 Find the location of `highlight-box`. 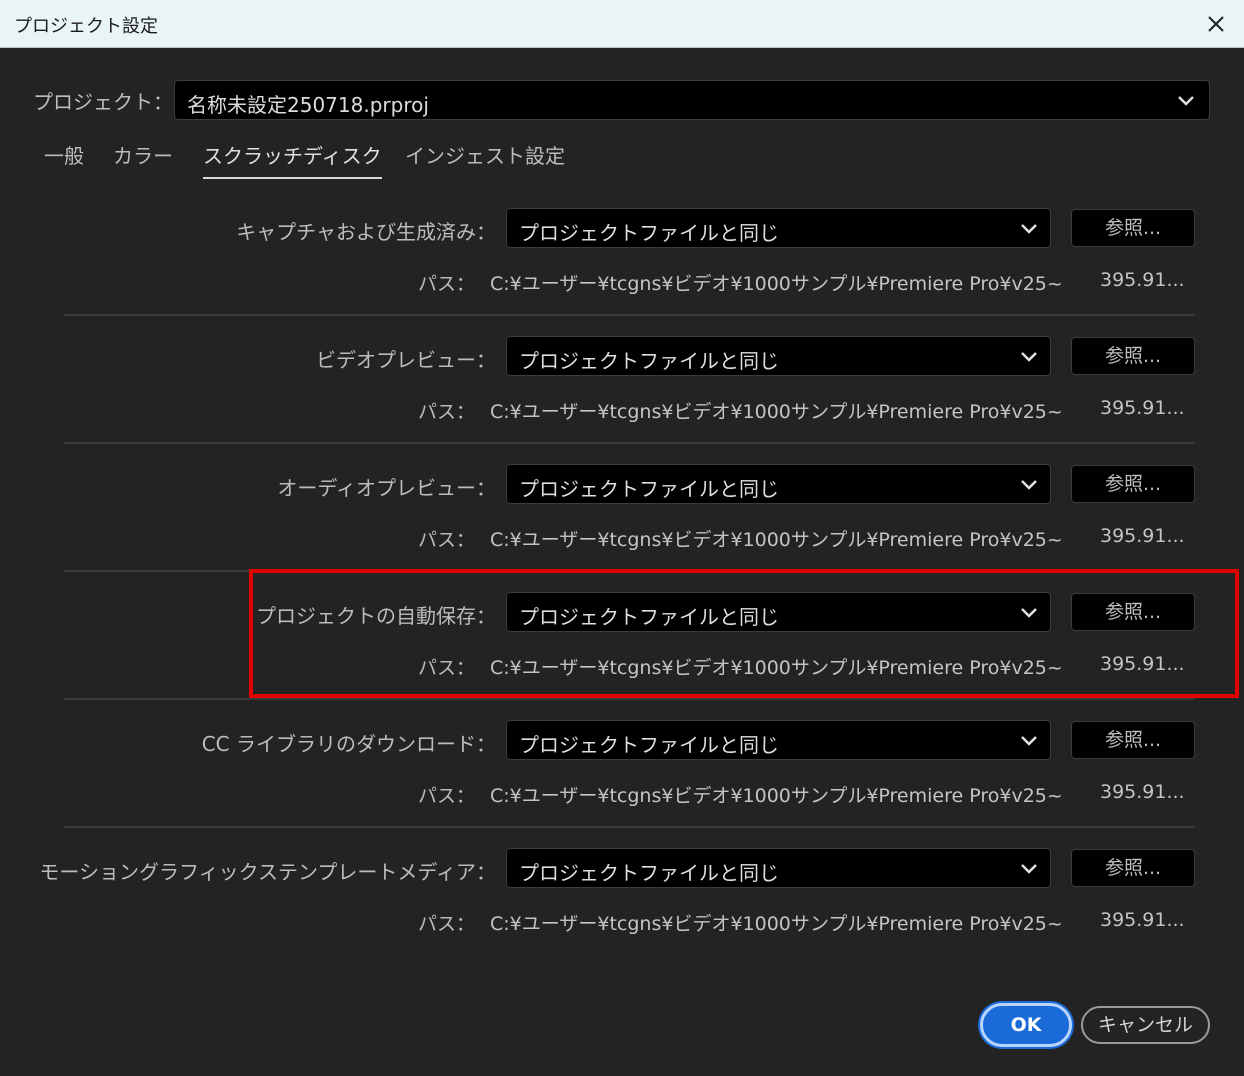

highlight-box is located at coordinates (744, 633).